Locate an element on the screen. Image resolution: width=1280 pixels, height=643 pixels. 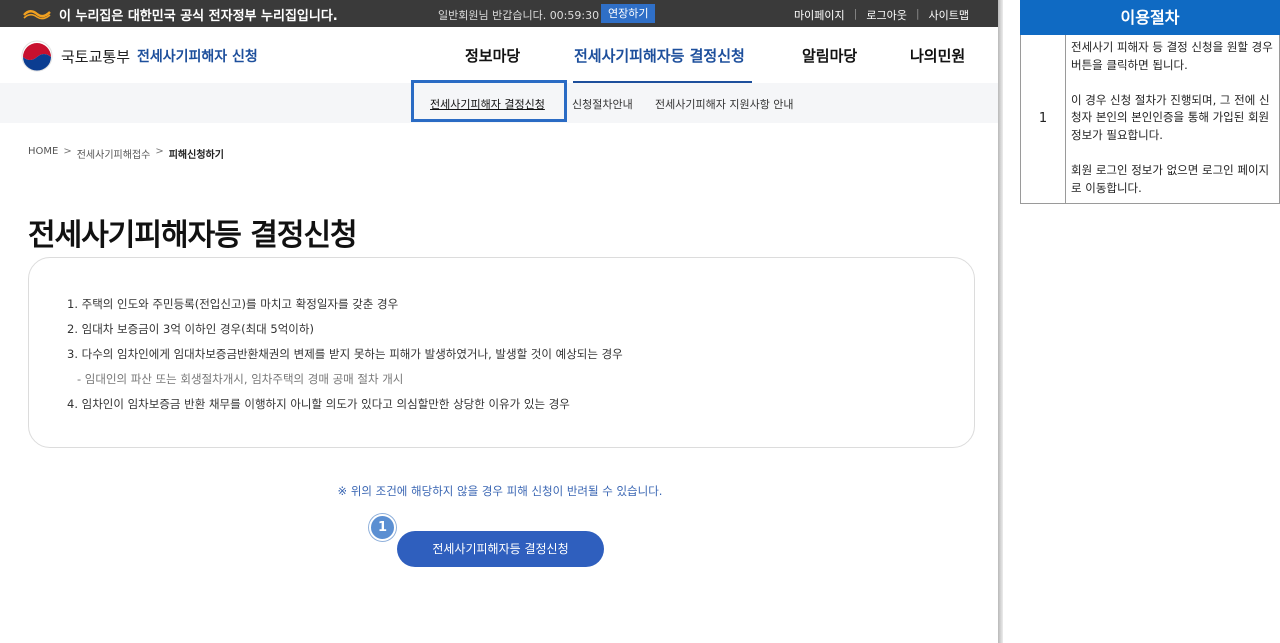
condition-item: 2. 임대차 보증금이 3억 이하인 경우(최대 5억이하) is located at coordinates (190, 329).